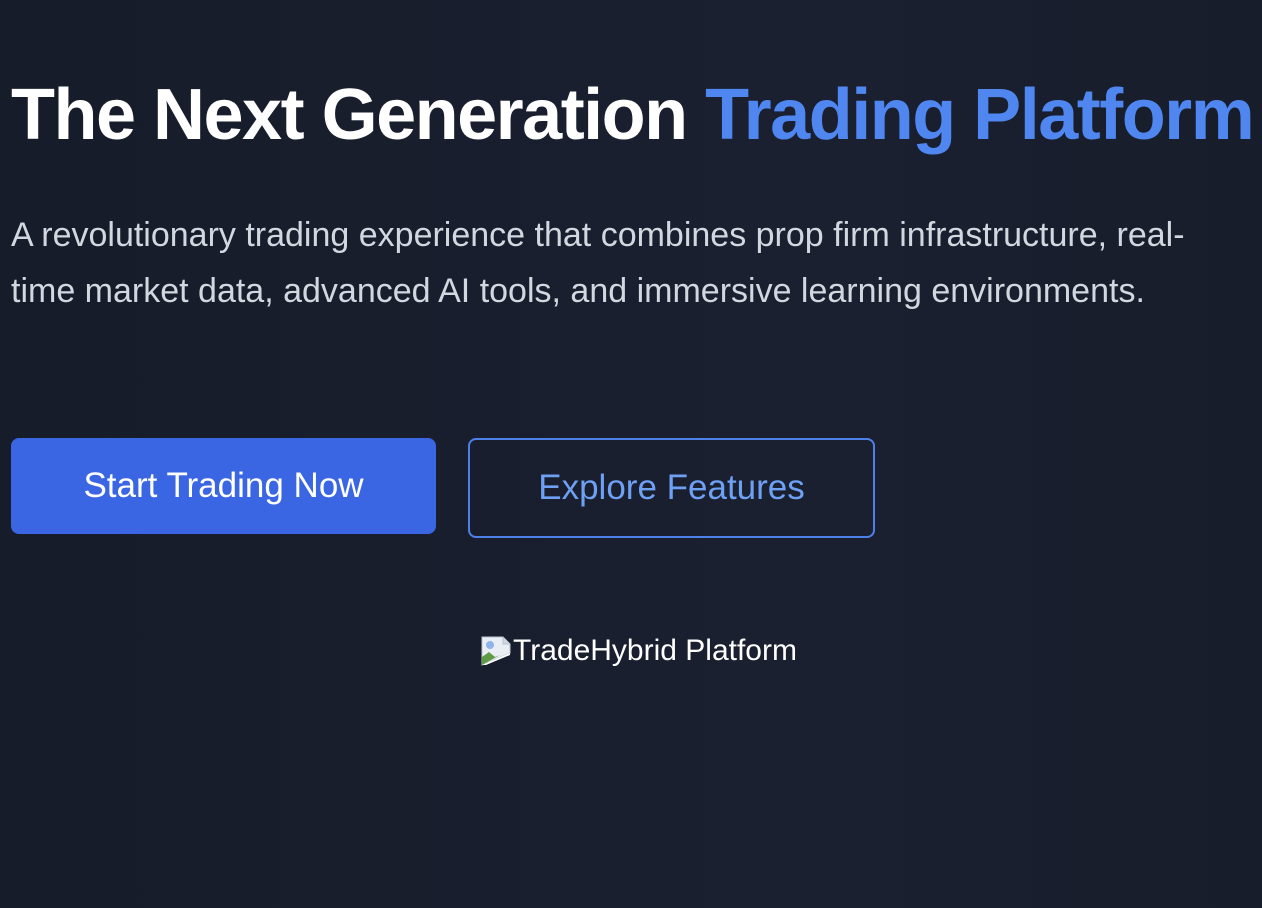 The image size is (1262, 908). What do you see at coordinates (655, 650) in the screenshot?
I see `image-alt-text: TradeHybrid Platform` at bounding box center [655, 650].